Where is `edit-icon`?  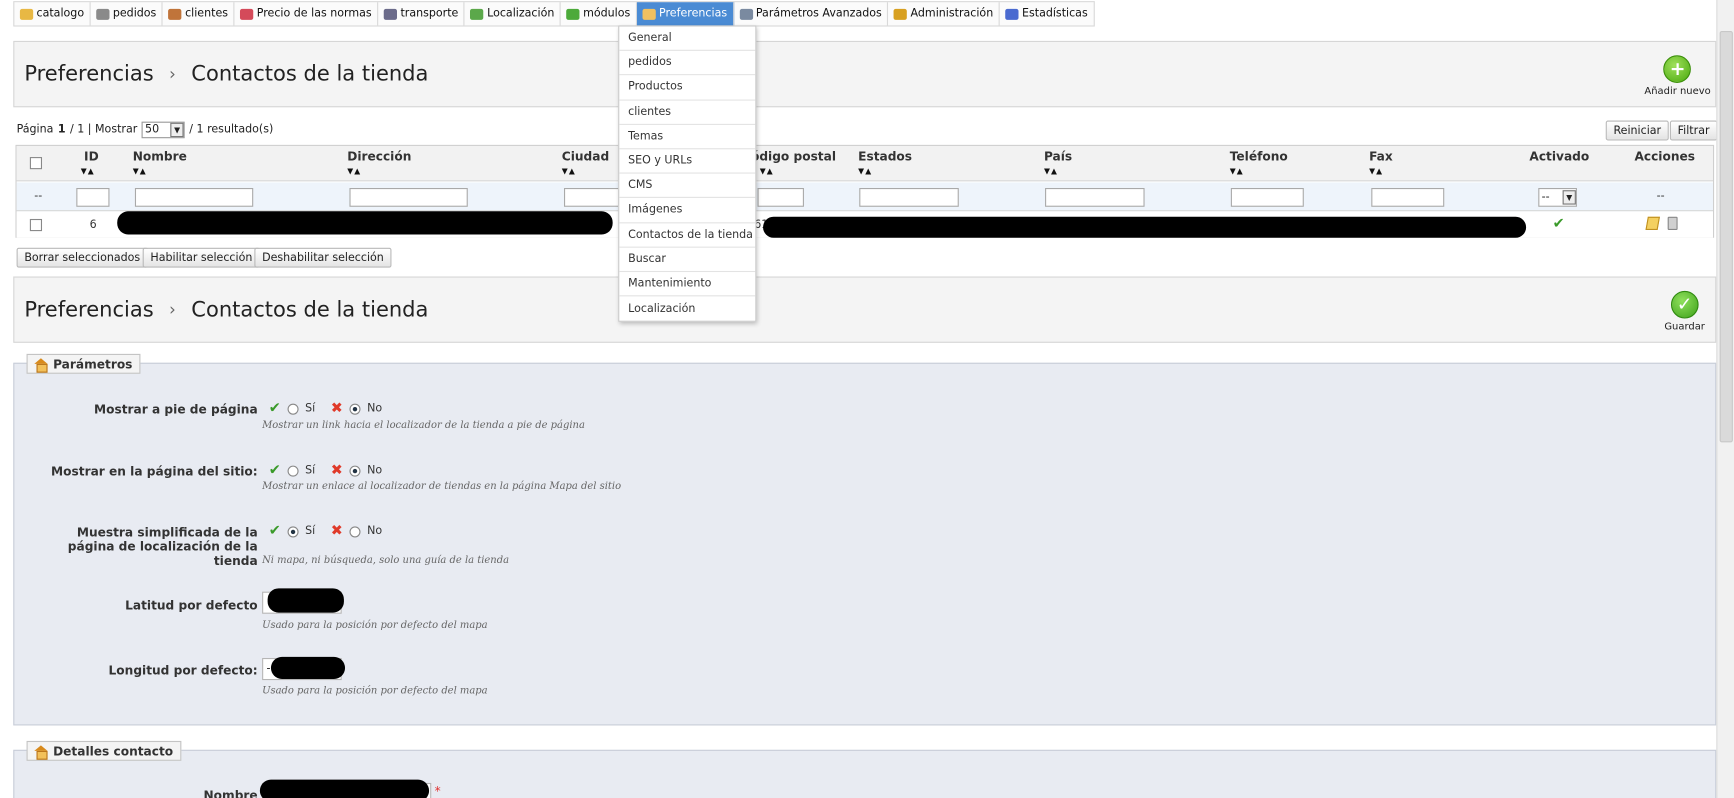 edit-icon is located at coordinates (1652, 223).